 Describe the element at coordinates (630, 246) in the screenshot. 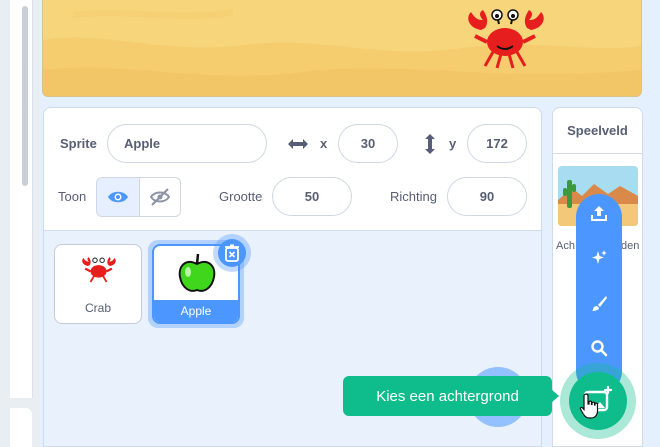

I see `backdrop-label-end: den` at that location.